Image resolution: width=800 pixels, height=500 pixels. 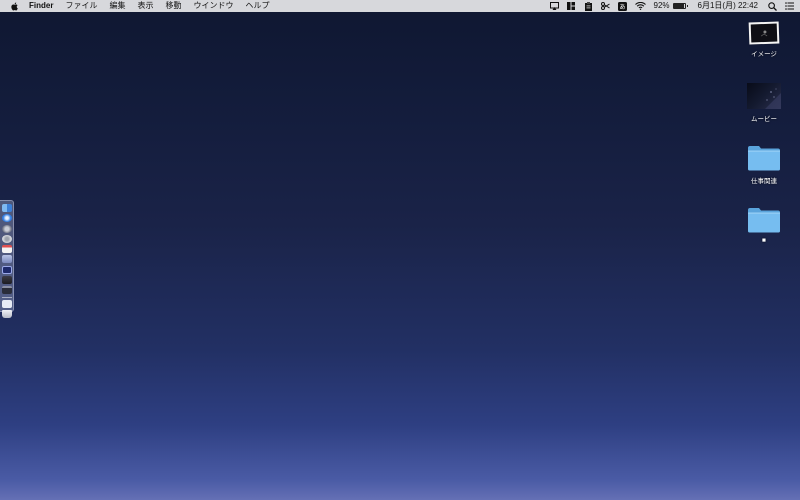 I want to click on desktop-item-folder: ■, so click(x=764, y=225).